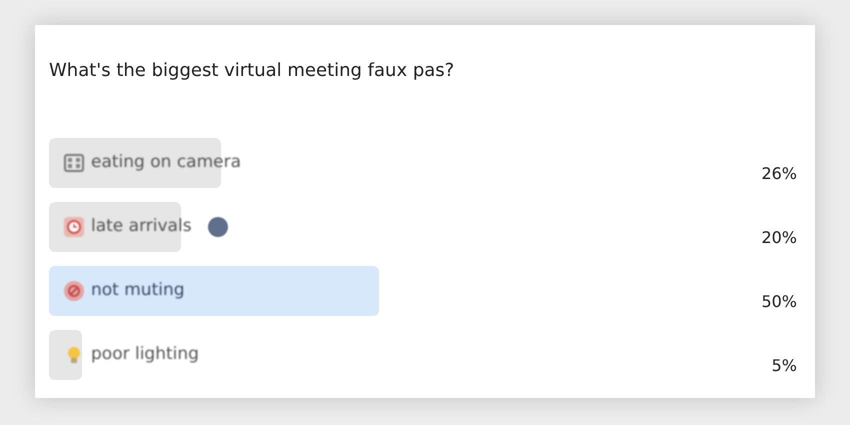  I want to click on option-label: not muting, so click(138, 290).